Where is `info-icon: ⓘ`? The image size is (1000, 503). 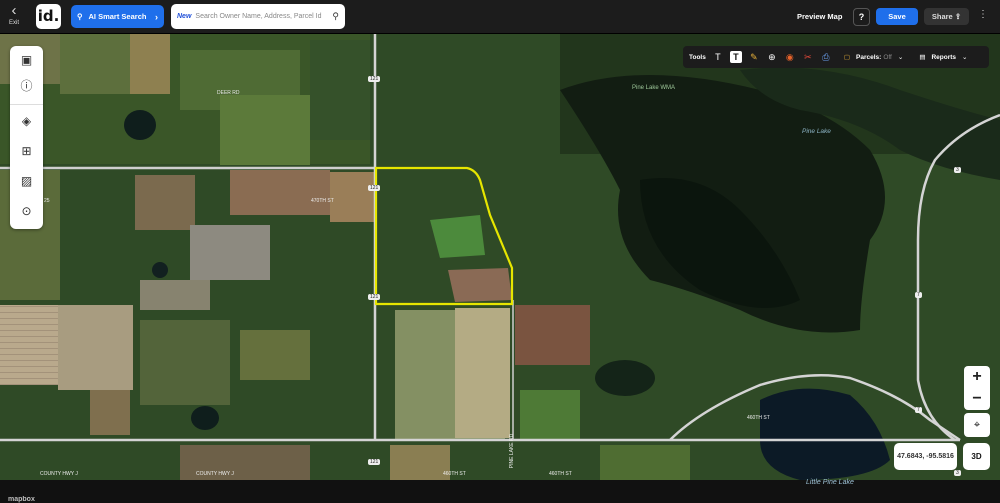 info-icon: ⓘ is located at coordinates (26, 86).